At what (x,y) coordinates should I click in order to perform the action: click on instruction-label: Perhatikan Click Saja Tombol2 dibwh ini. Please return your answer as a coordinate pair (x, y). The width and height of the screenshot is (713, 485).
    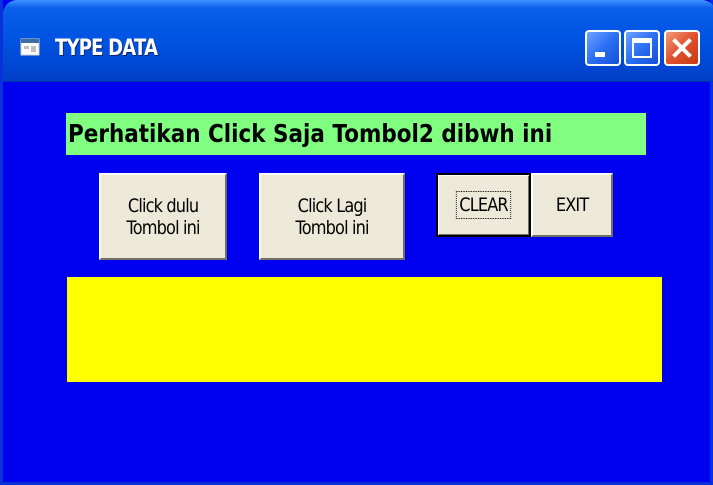
    Looking at the image, I should click on (356, 134).